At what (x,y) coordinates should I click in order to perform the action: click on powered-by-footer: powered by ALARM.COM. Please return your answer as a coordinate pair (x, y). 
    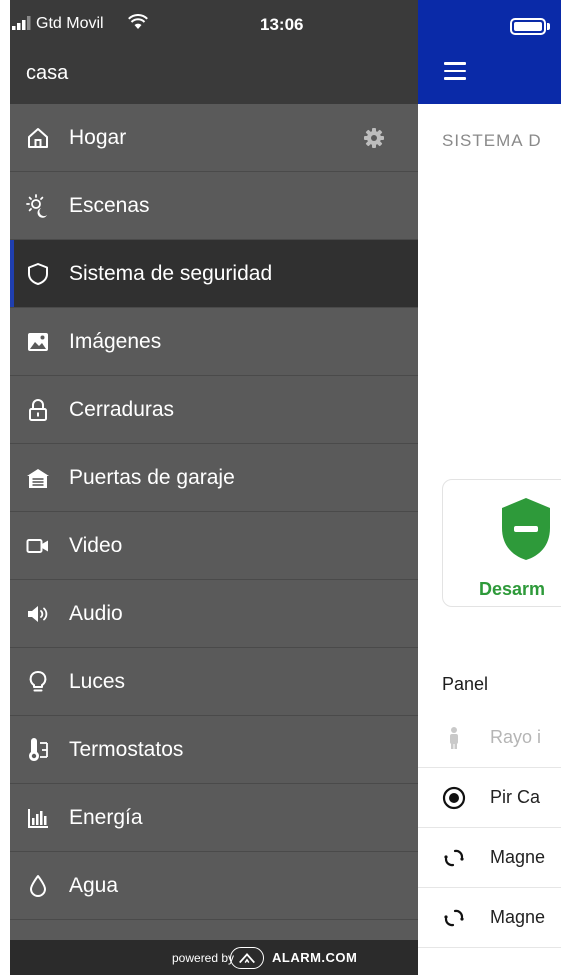
    Looking at the image, I should click on (214, 957).